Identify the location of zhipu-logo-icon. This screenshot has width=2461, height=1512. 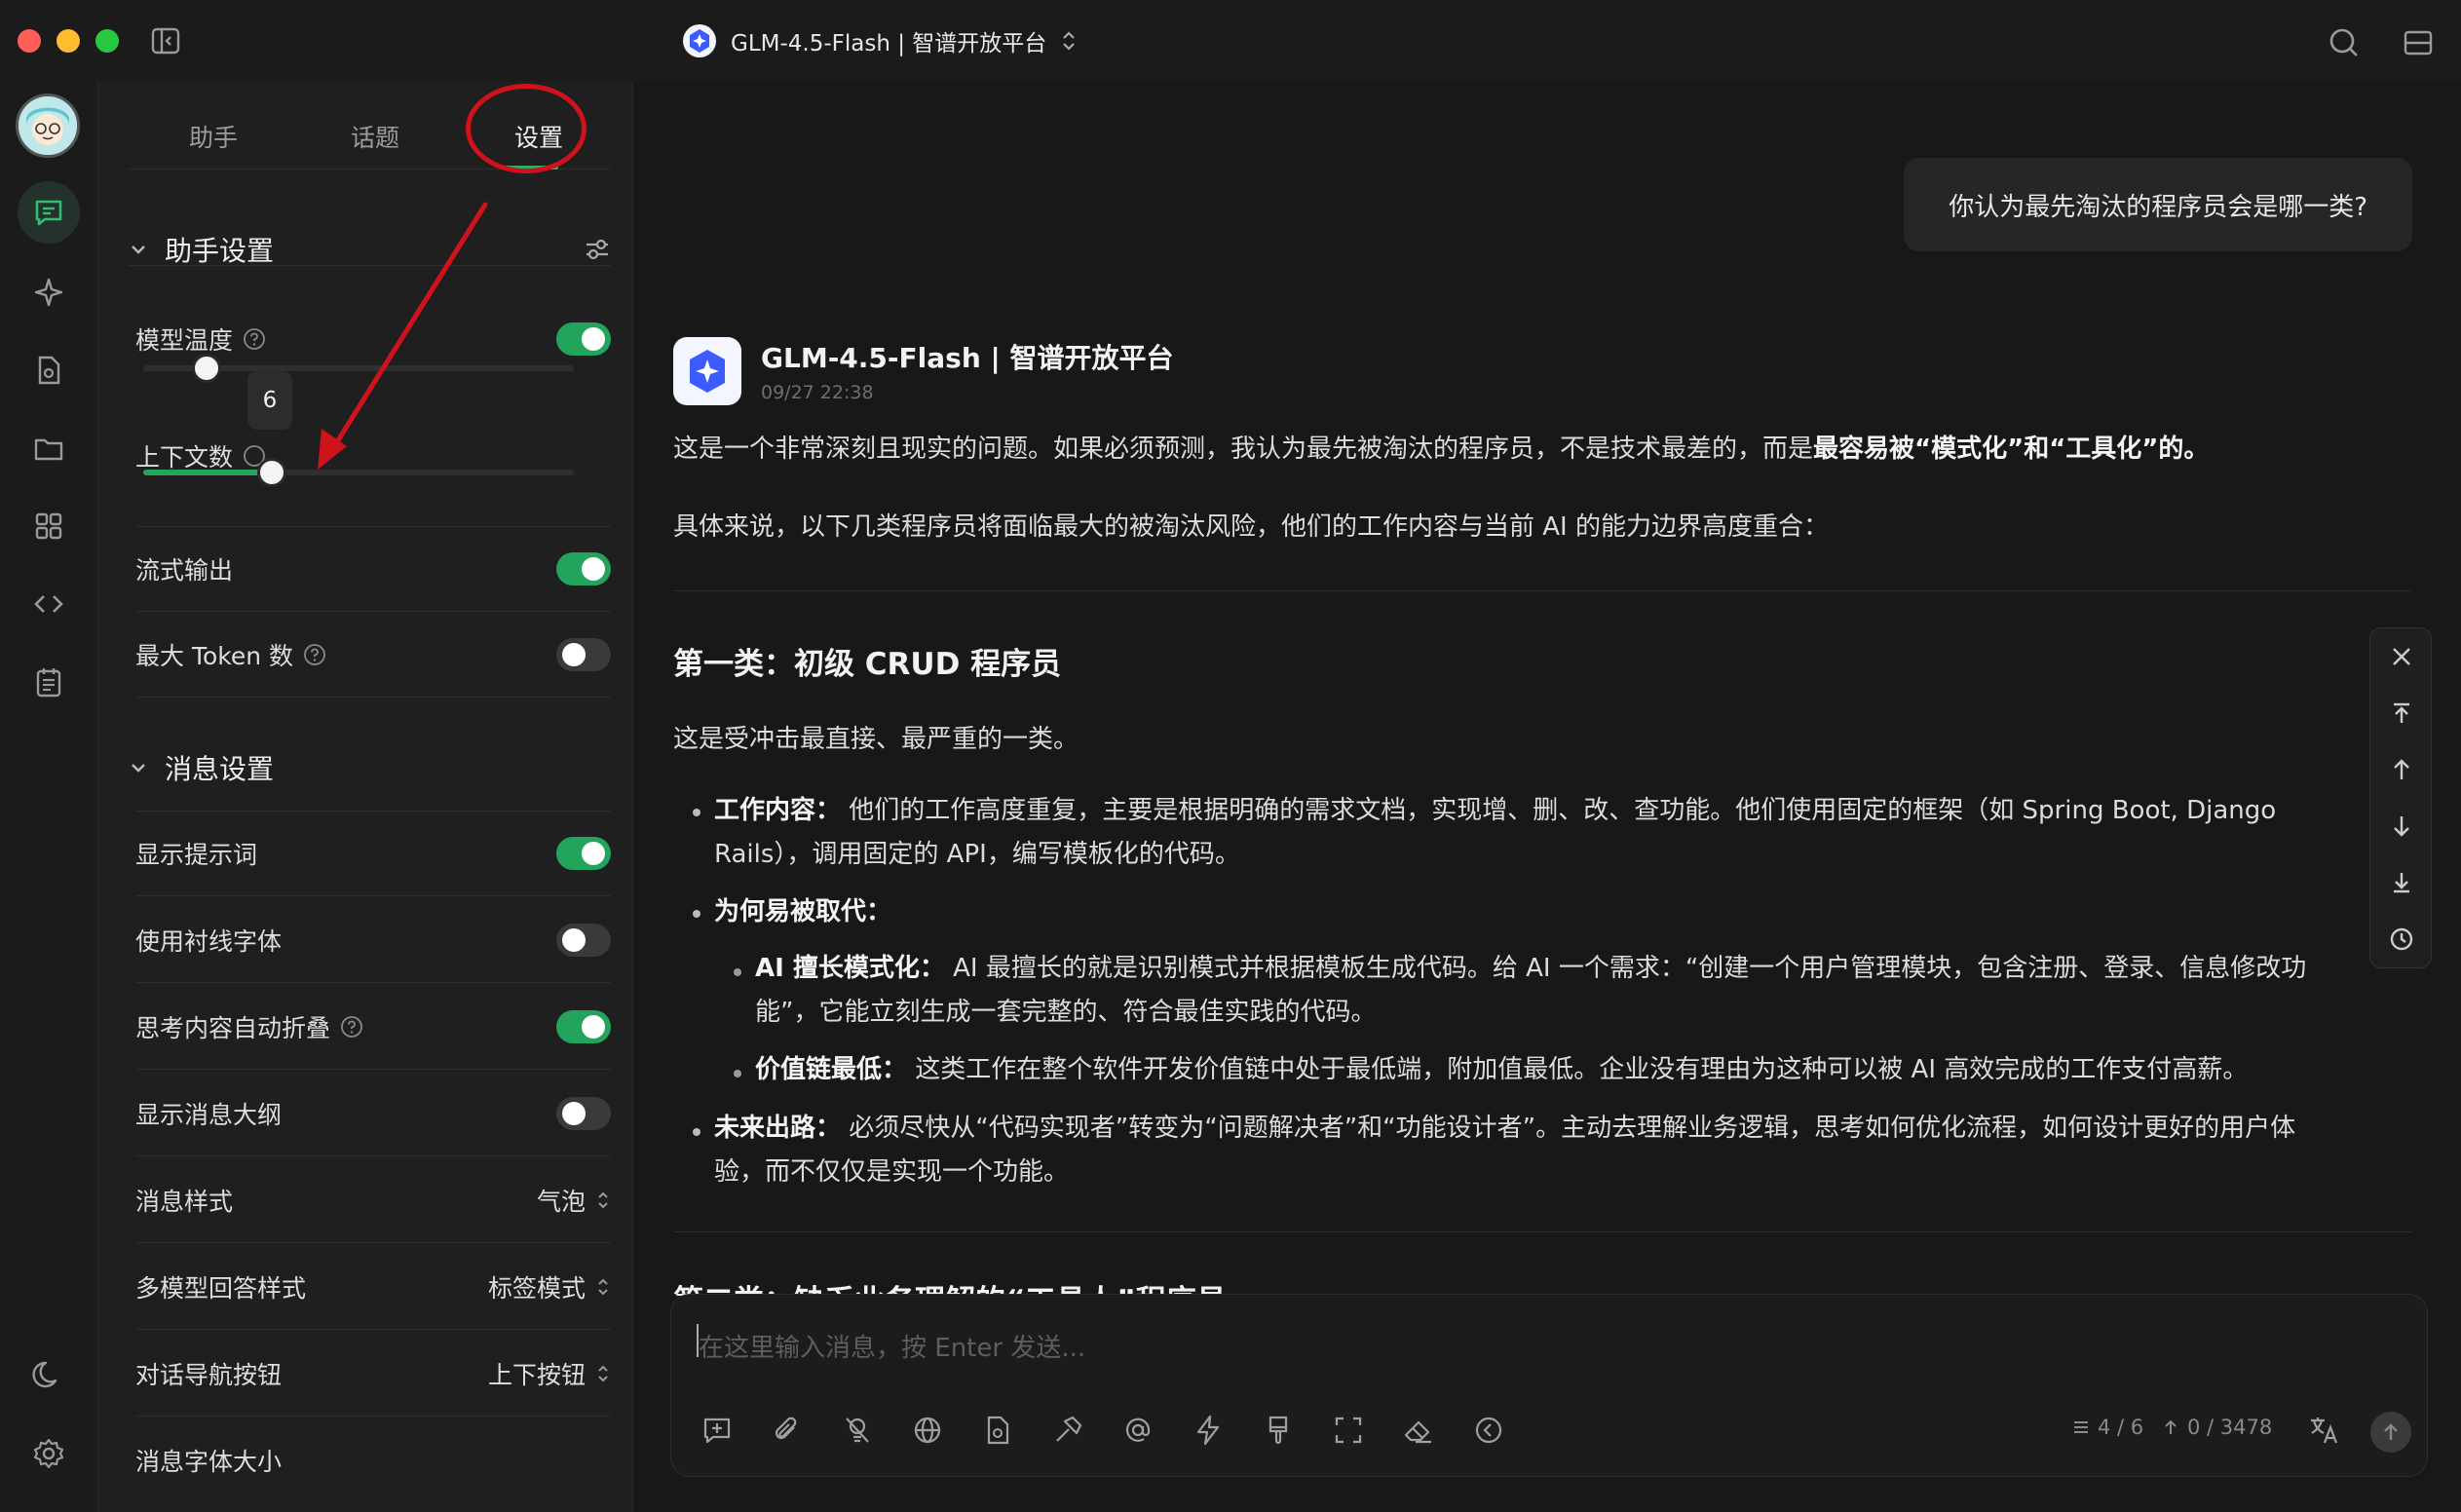
(707, 371).